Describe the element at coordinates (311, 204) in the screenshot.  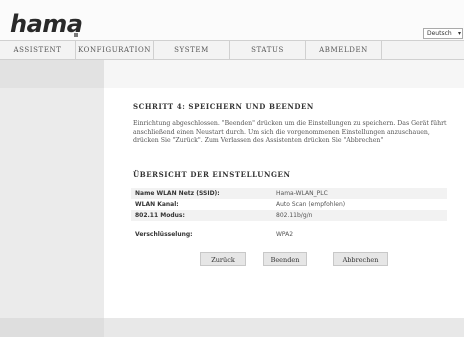
I see `row-value: Auto Scan (empfohlen)` at that location.